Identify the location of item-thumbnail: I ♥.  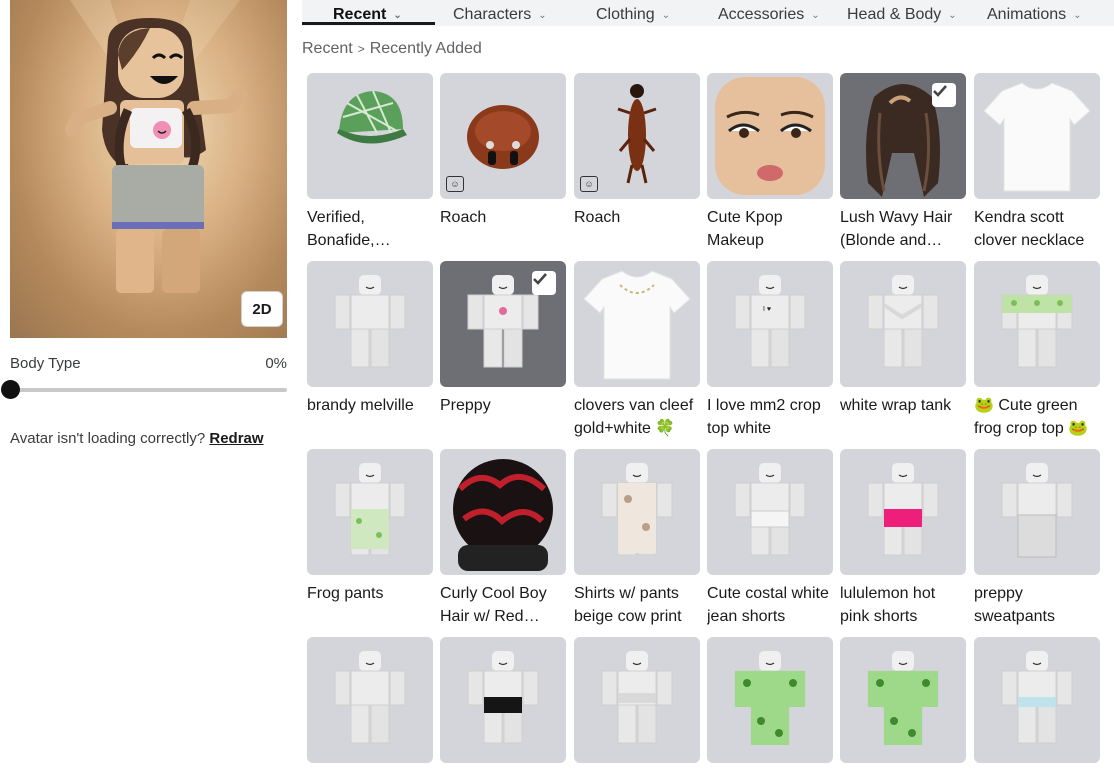
(770, 324).